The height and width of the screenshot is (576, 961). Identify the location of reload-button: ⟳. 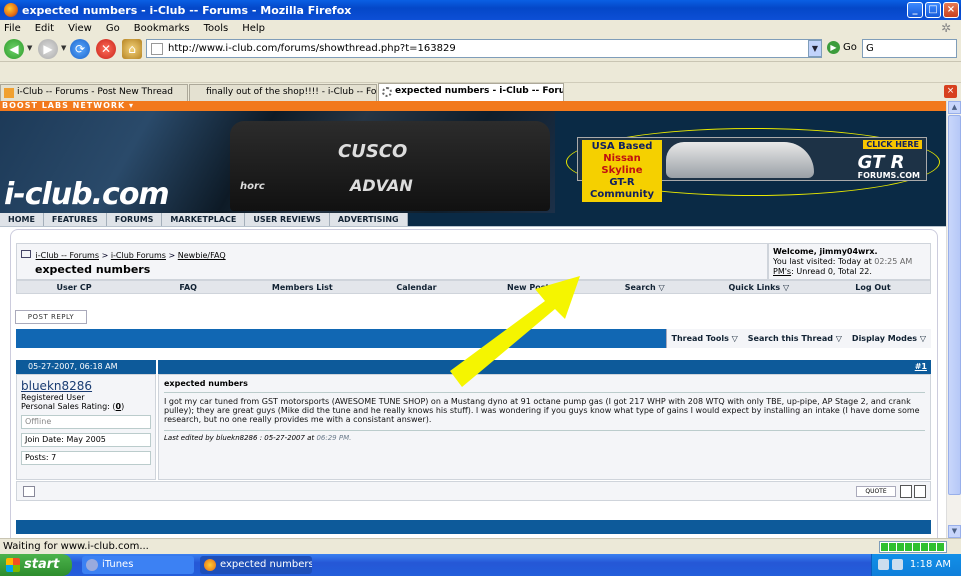
(80, 49).